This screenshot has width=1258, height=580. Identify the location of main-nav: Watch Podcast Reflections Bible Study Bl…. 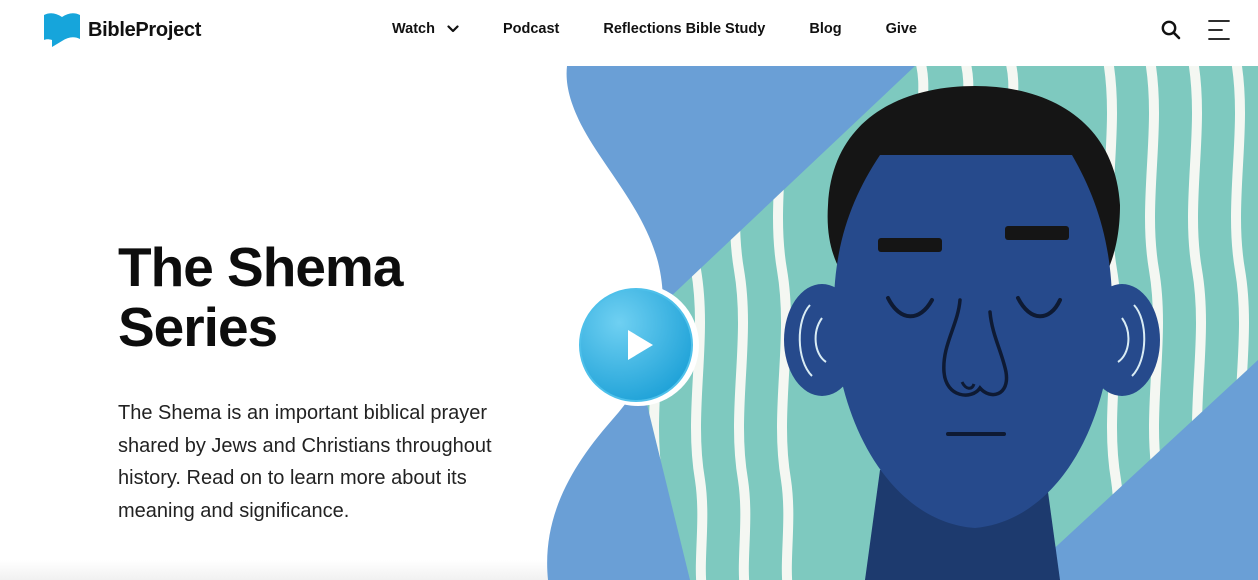
(654, 29).